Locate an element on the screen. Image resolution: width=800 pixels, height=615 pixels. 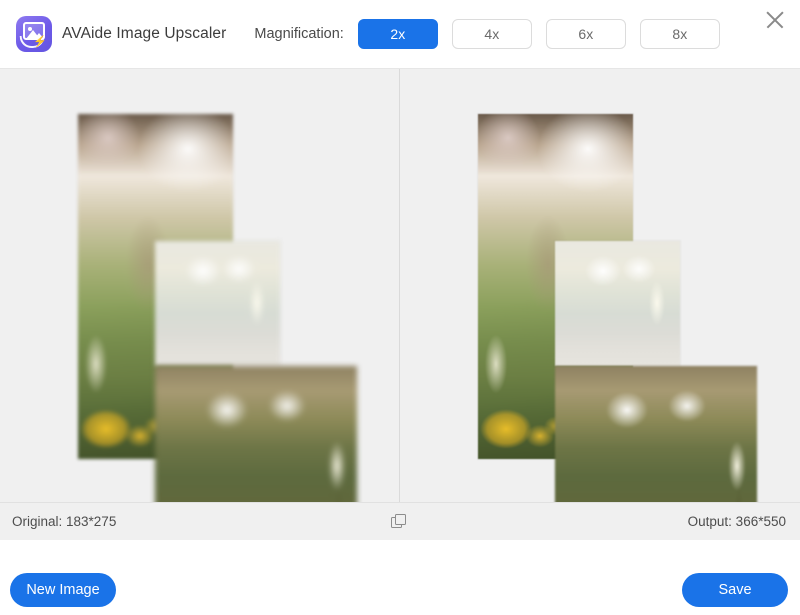
image-logo-icon: ⚡ is located at coordinates (34, 34).